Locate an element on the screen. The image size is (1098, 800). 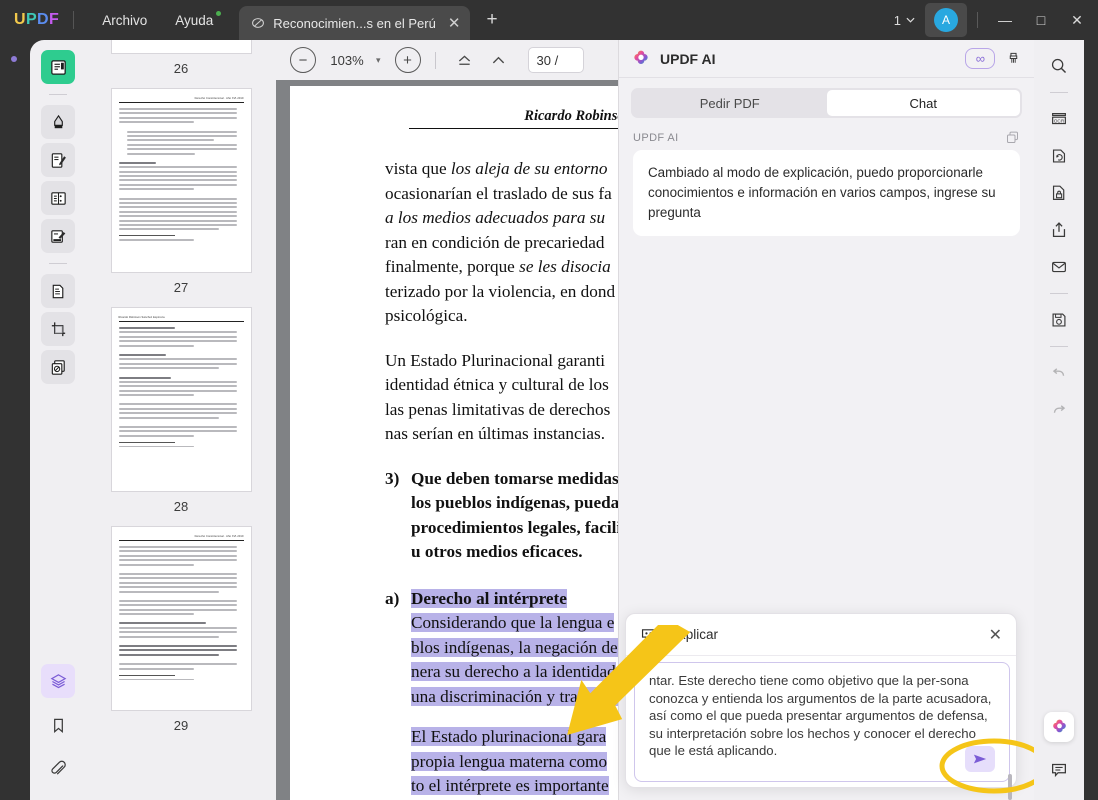
batch-tool-button is located at coordinates (58, 367).